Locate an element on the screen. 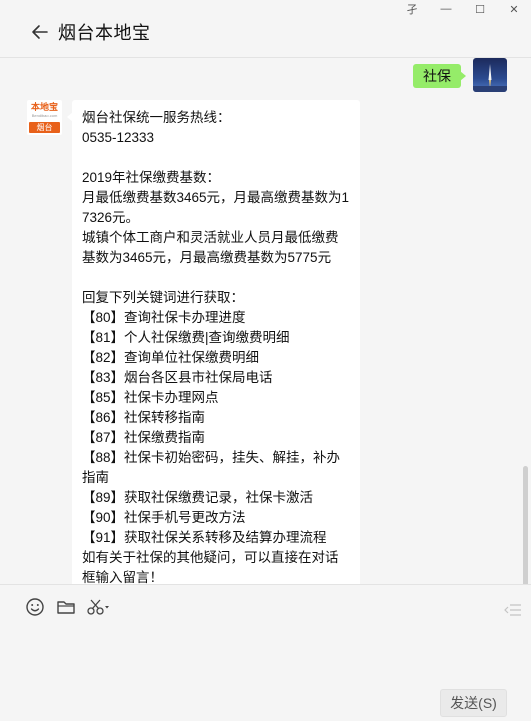  bot-avatar: 本地宝 Bendibao.com 烟台 is located at coordinates (44, 117).